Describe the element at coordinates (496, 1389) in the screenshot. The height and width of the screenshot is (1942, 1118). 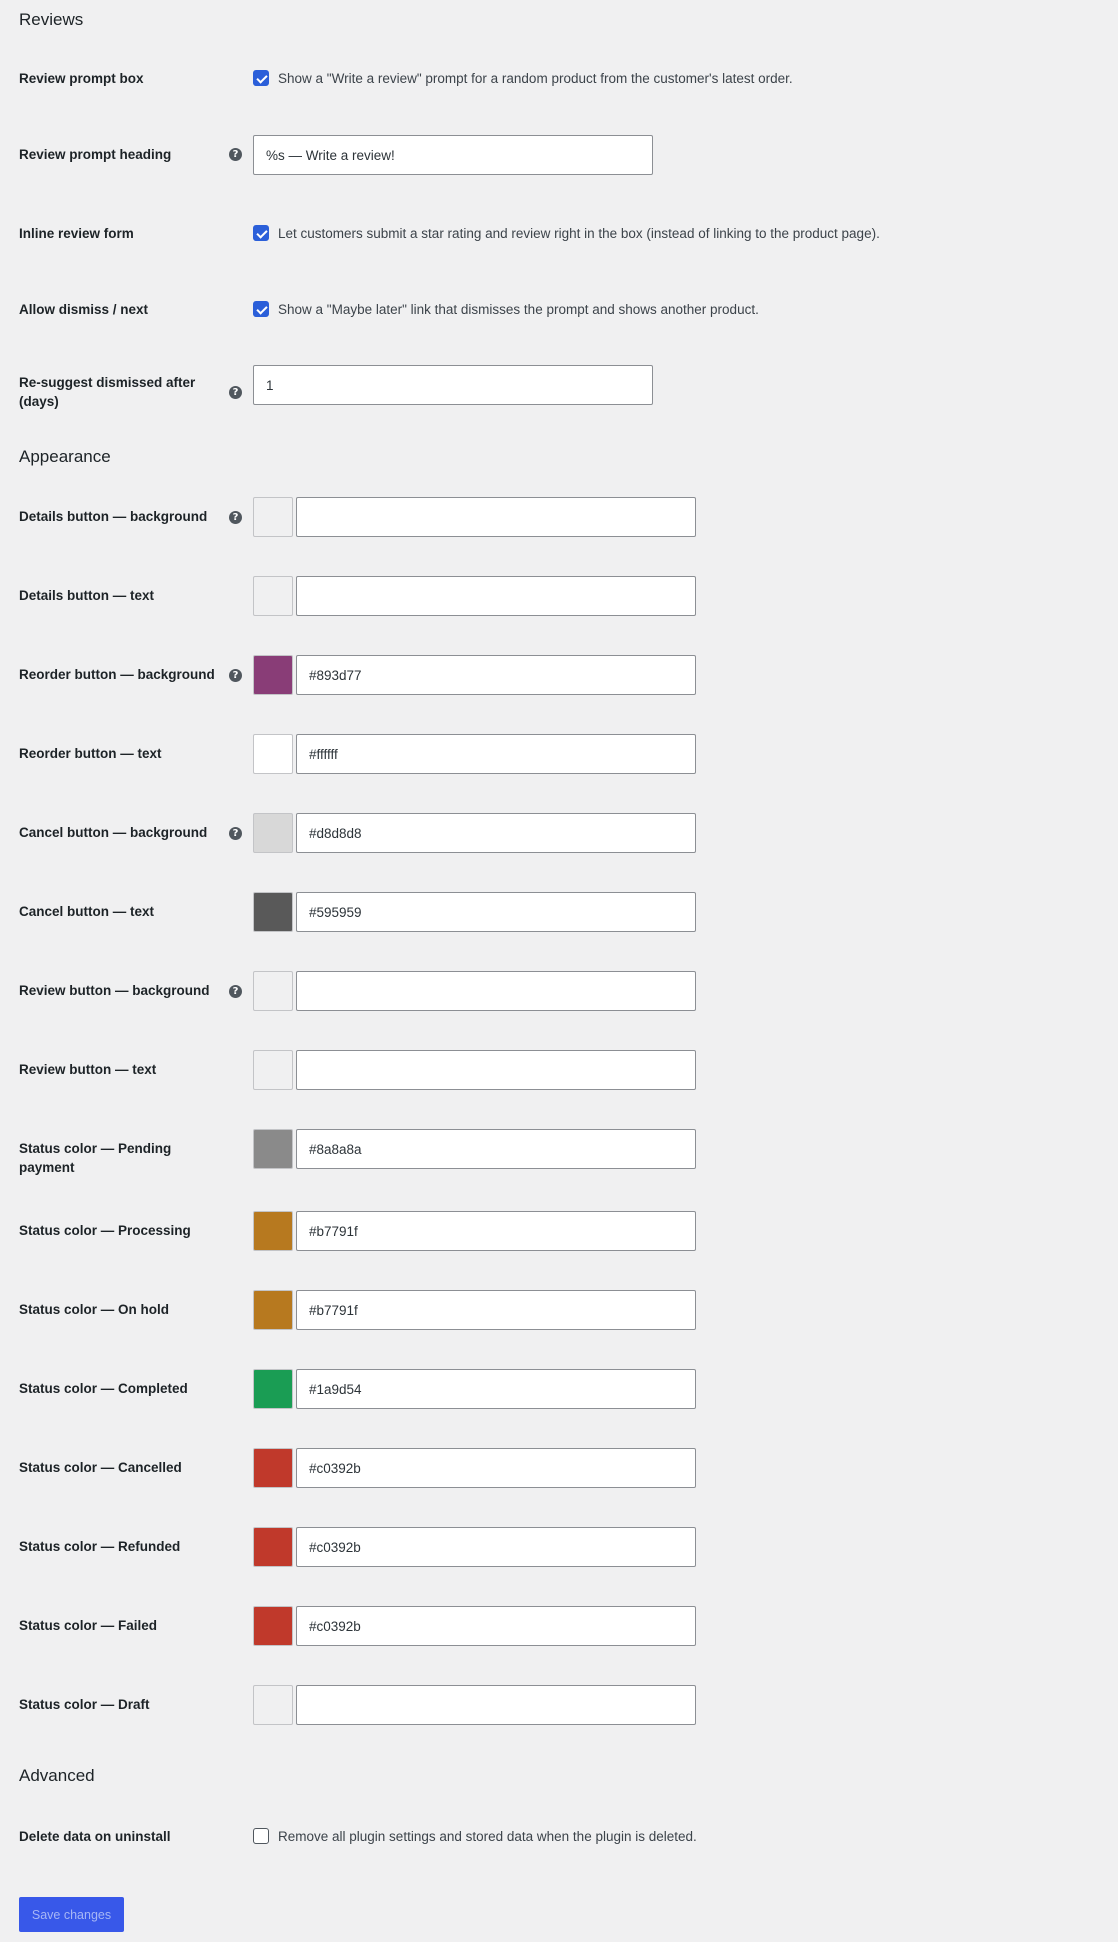
I see `status-completed-input` at that location.